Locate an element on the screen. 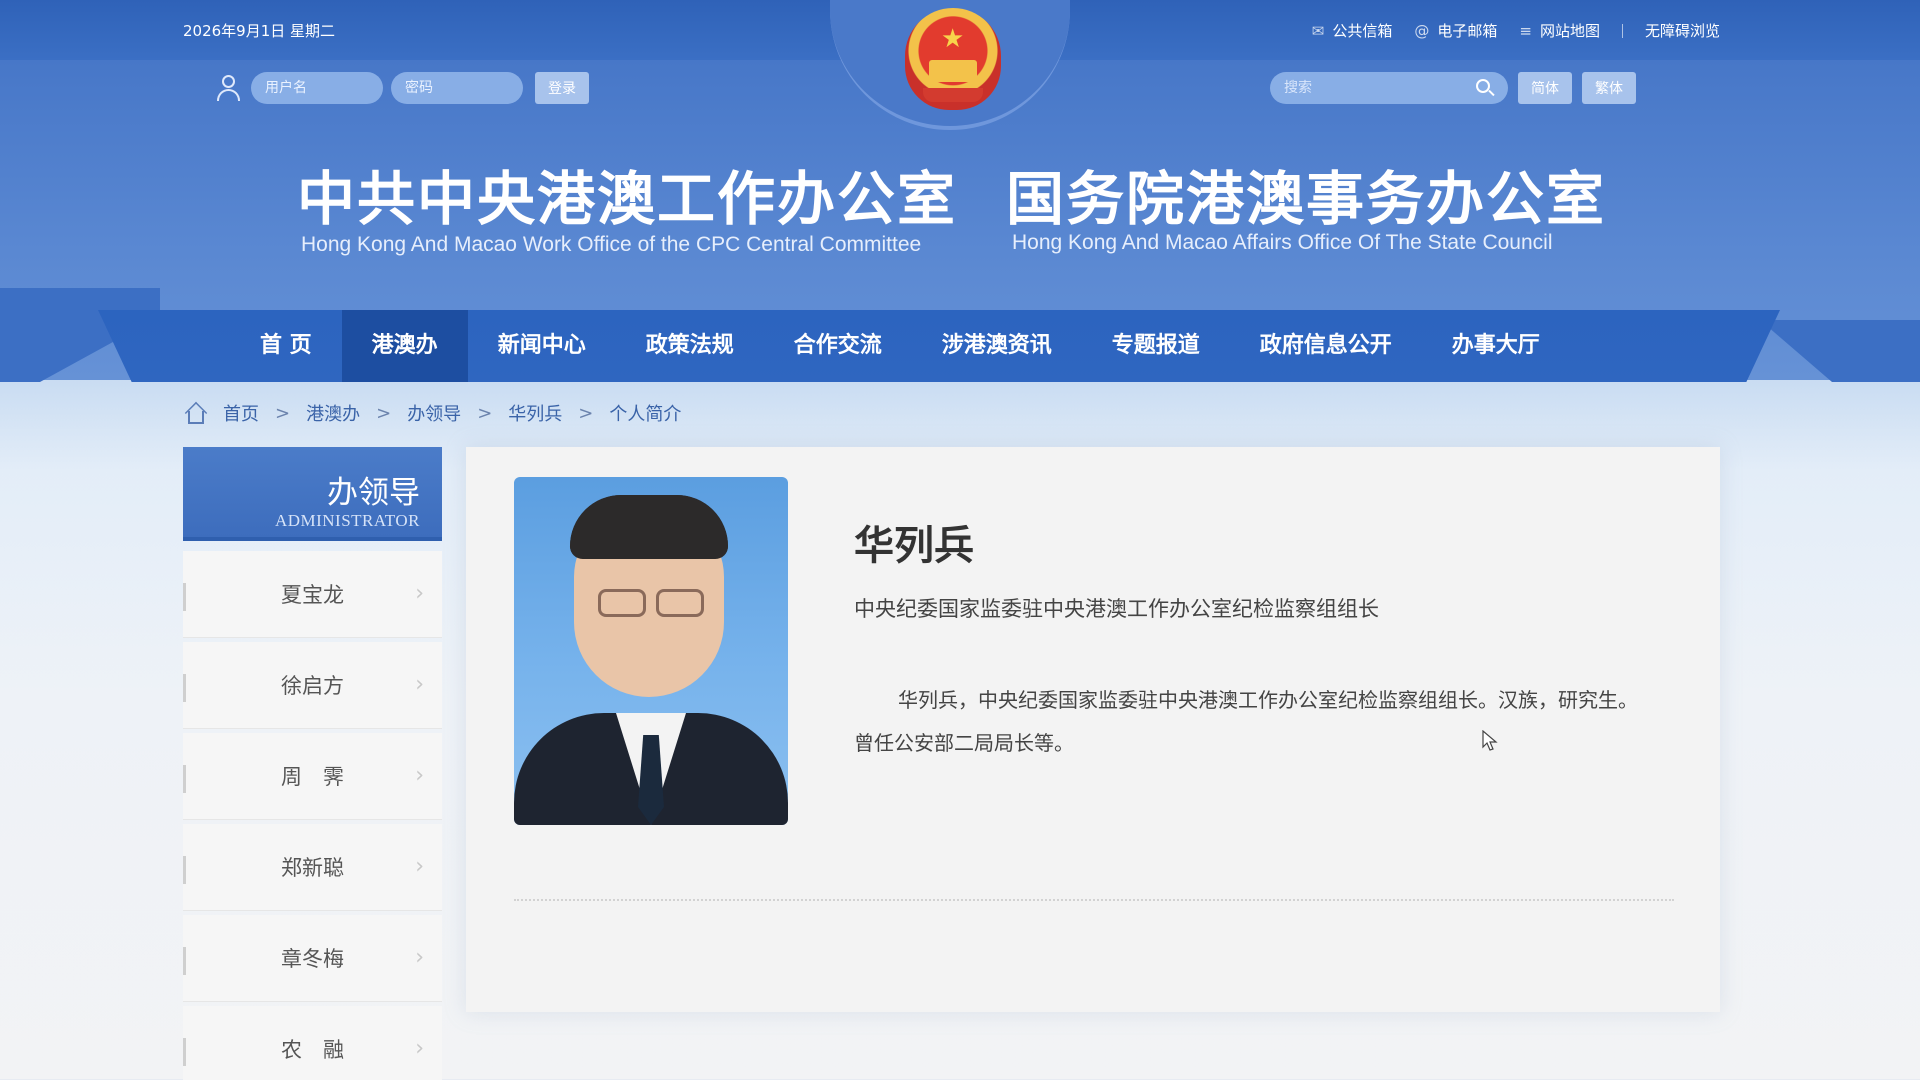 This screenshot has width=1920, height=1080. email-link: @ 电子邮箱 is located at coordinates (1455, 30).